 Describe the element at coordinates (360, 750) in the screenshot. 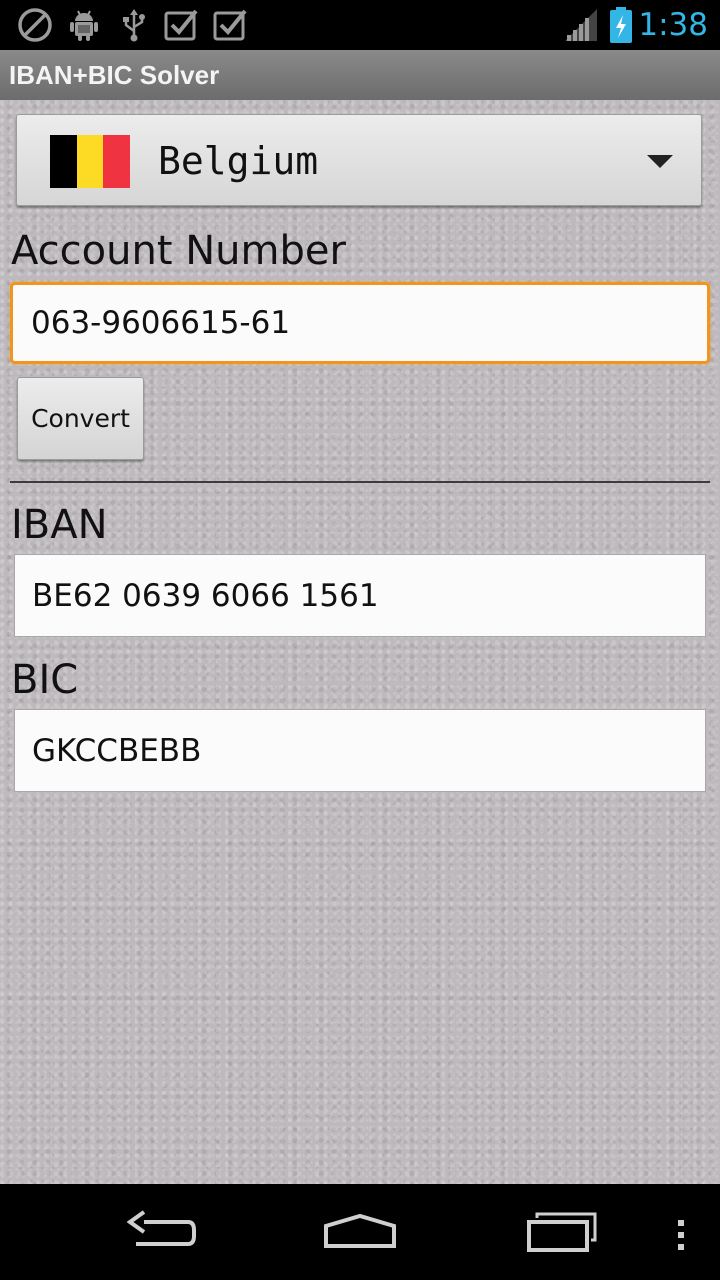

I see `bic-field: GKCCBEBB` at that location.